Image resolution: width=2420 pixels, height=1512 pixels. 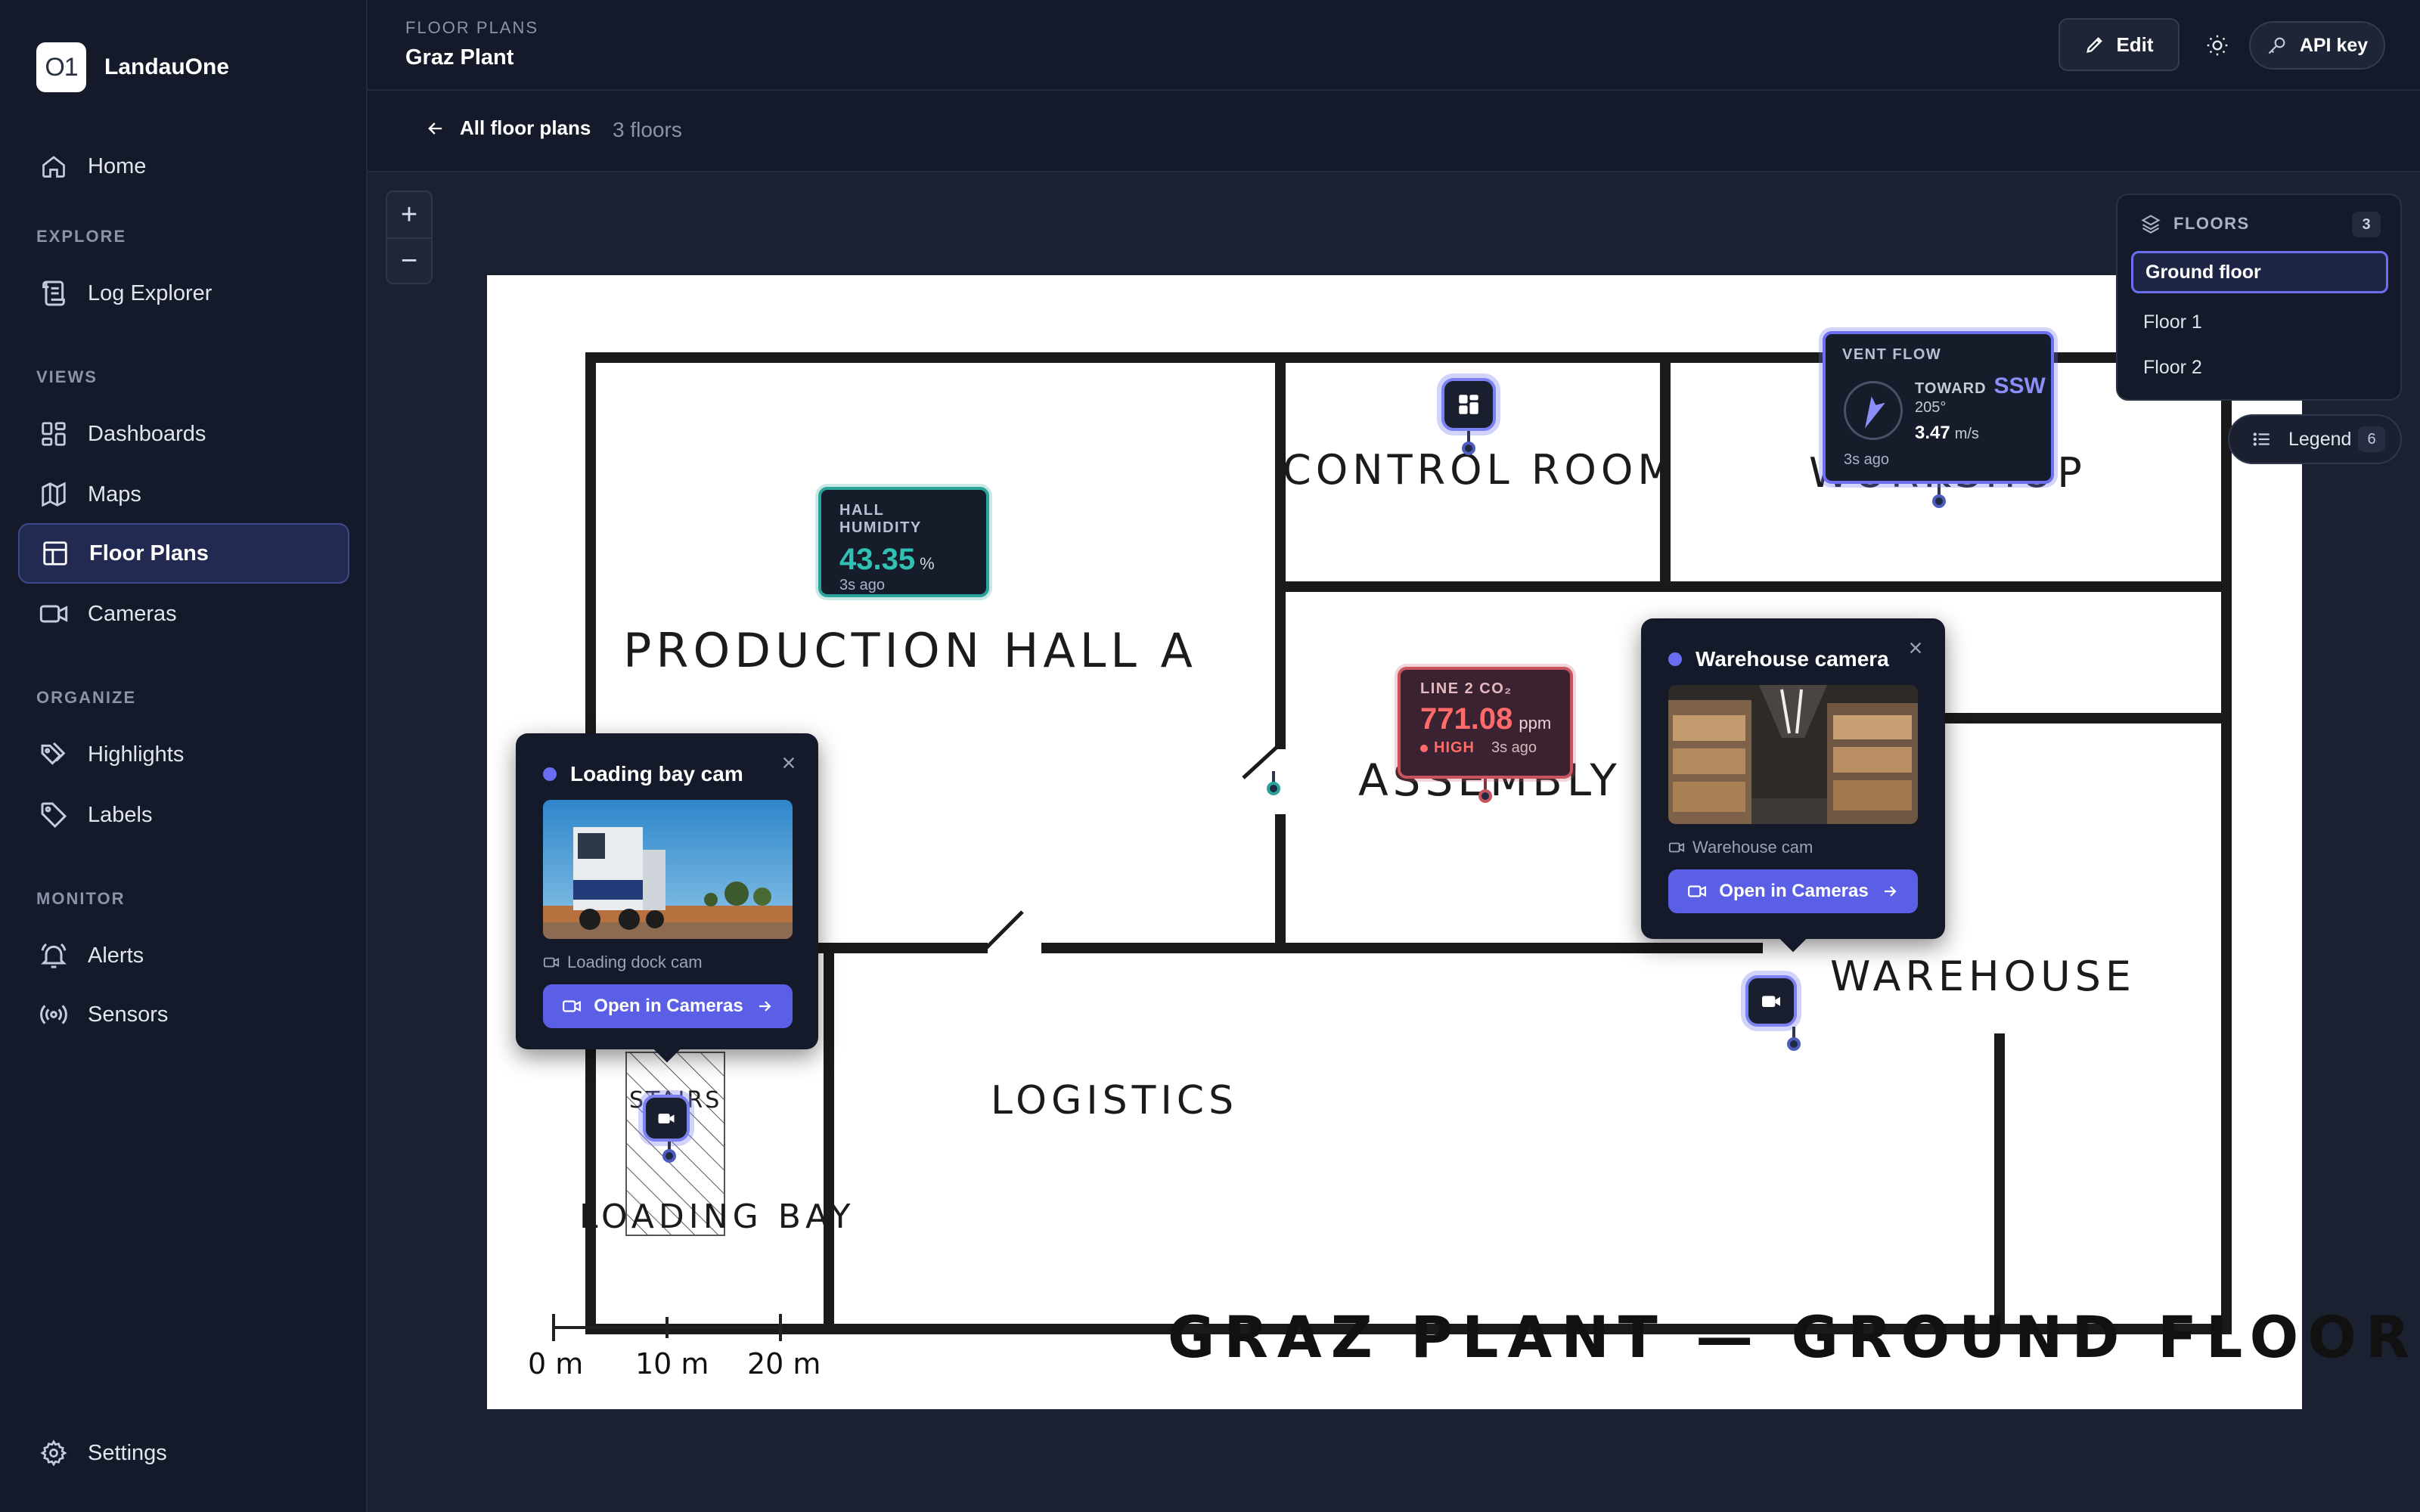 What do you see at coordinates (1793, 754) in the screenshot?
I see `warehouse-camera-thumbnail` at bounding box center [1793, 754].